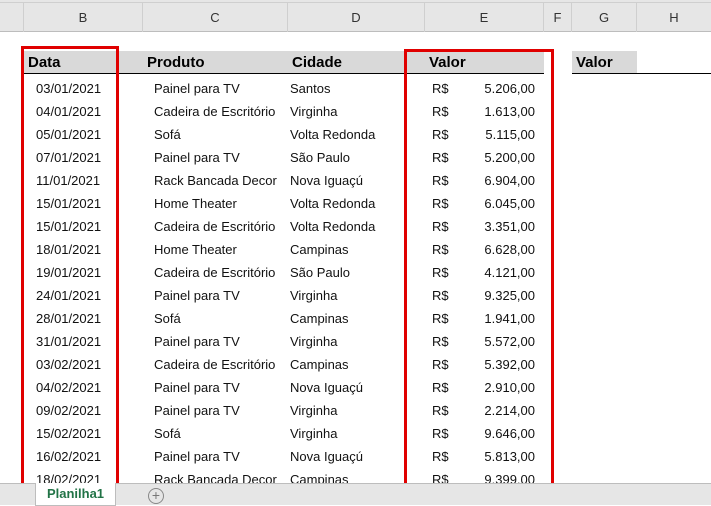 The image size is (711, 506). I want to click on header-produto: Produto, so click(215, 62).